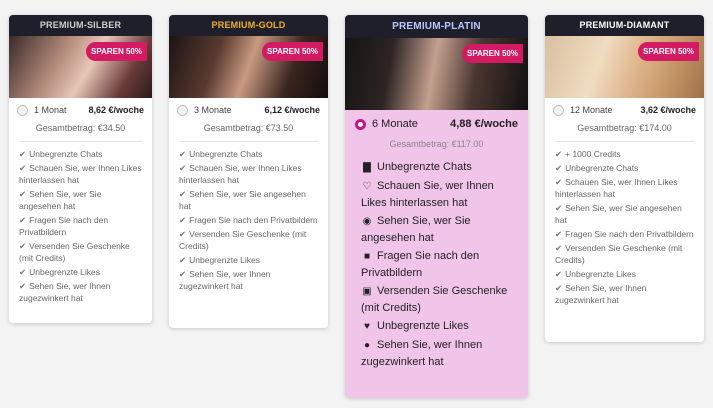  Describe the element at coordinates (434, 299) in the screenshot. I see `feature-item: ▣ Versenden Sie Geschenke (mit Credits)` at that location.